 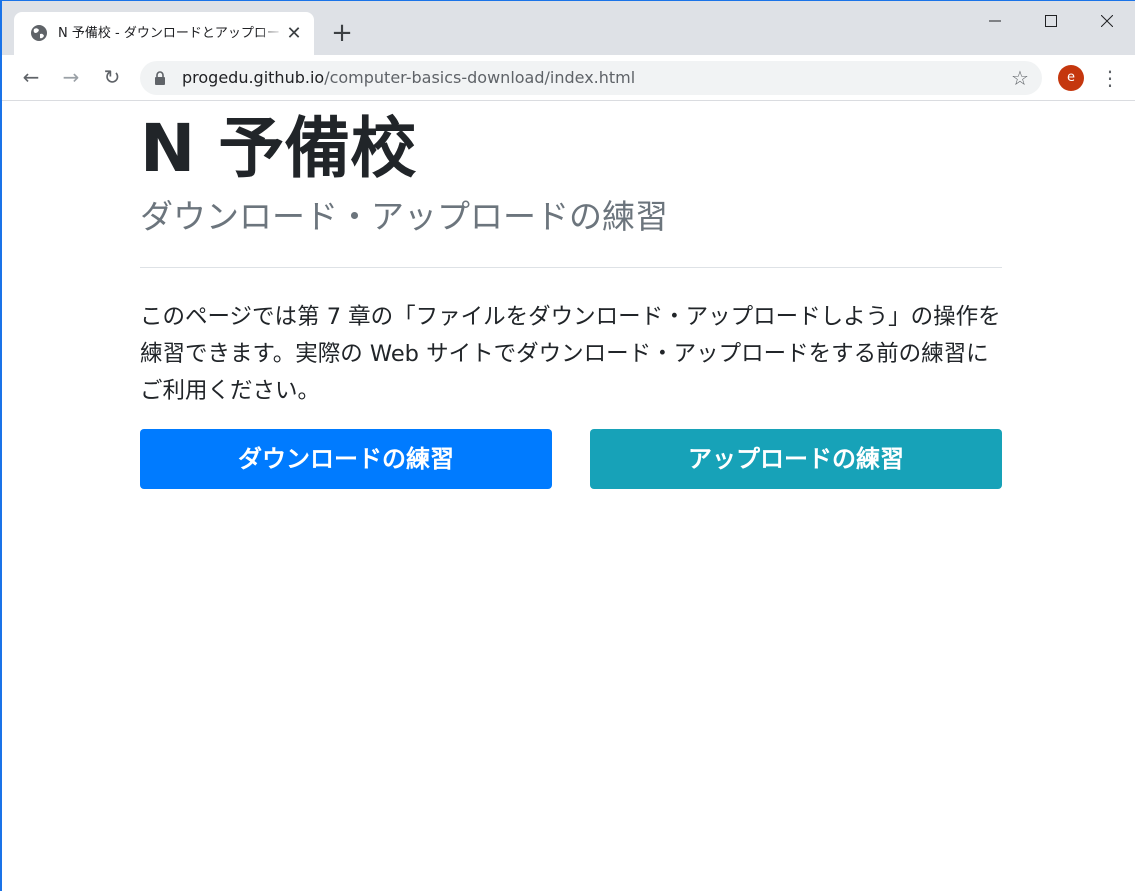 I want to click on page-subtitle: ダウンロード・アップロードの練習, so click(x=404, y=216).